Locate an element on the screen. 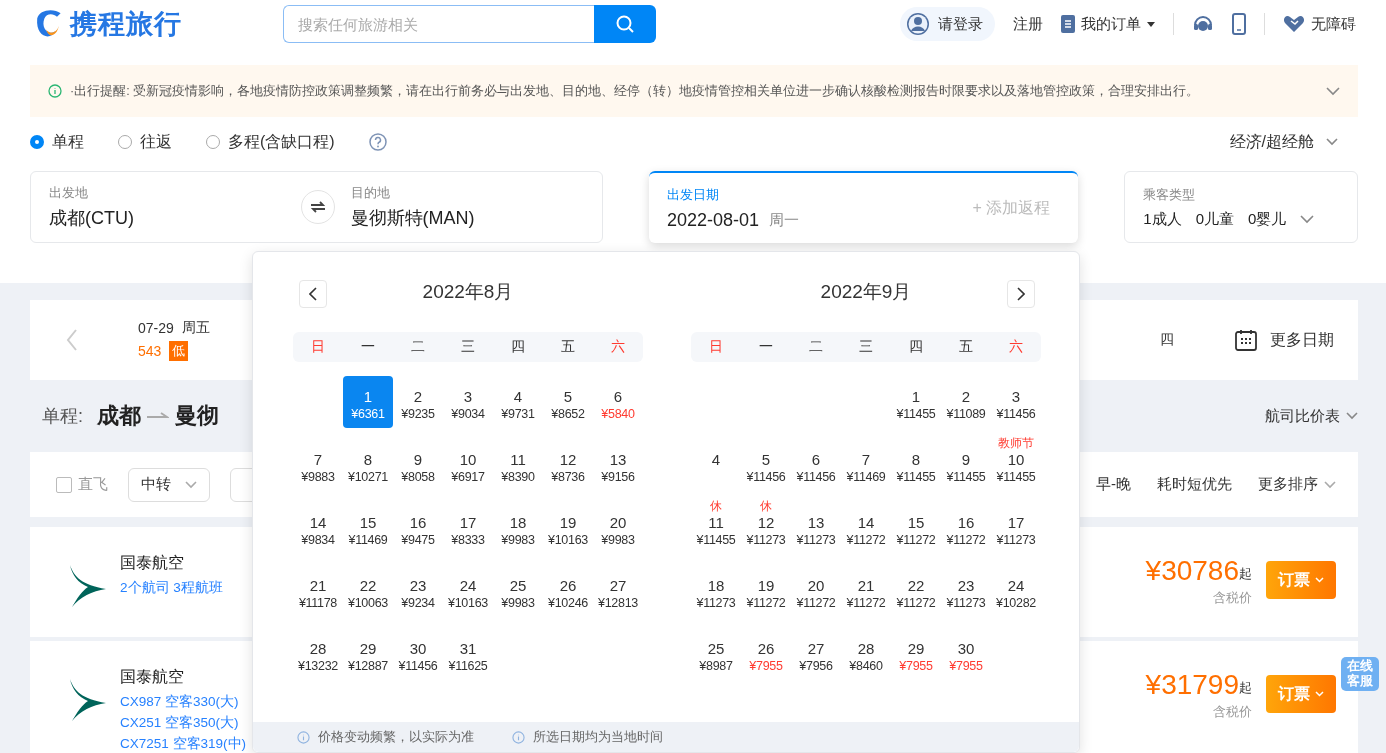 The height and width of the screenshot is (753, 1386). calendar-day: 29 ¥7955 is located at coordinates (916, 654).